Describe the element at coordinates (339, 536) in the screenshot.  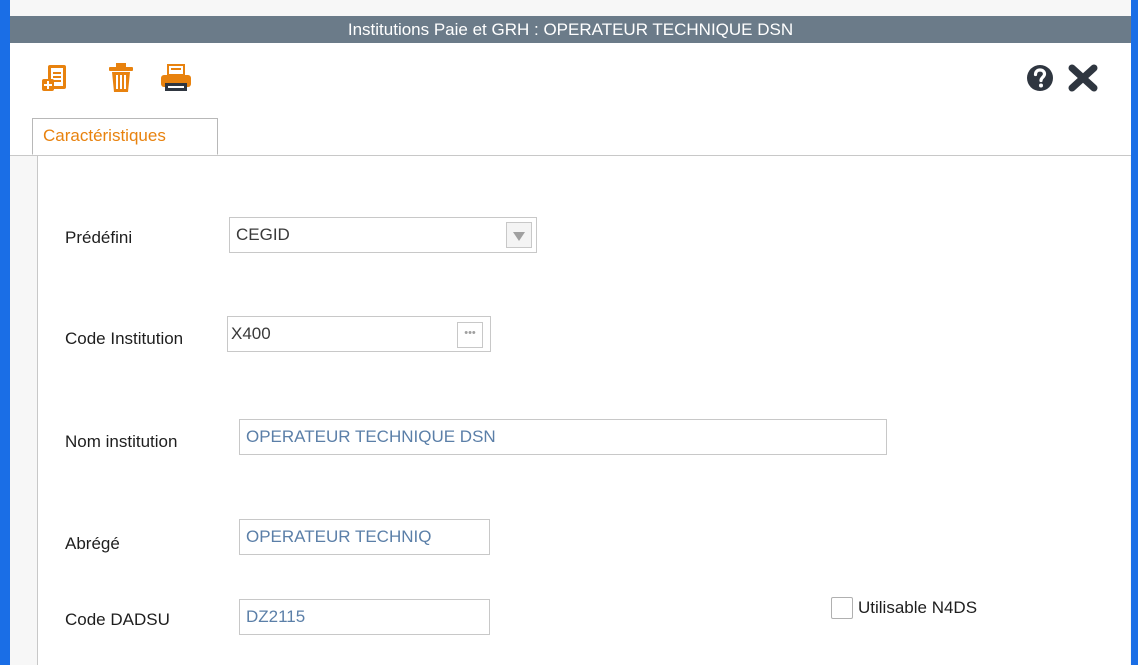
I see `abrege-value: OPERATEUR TECHNIQ` at that location.